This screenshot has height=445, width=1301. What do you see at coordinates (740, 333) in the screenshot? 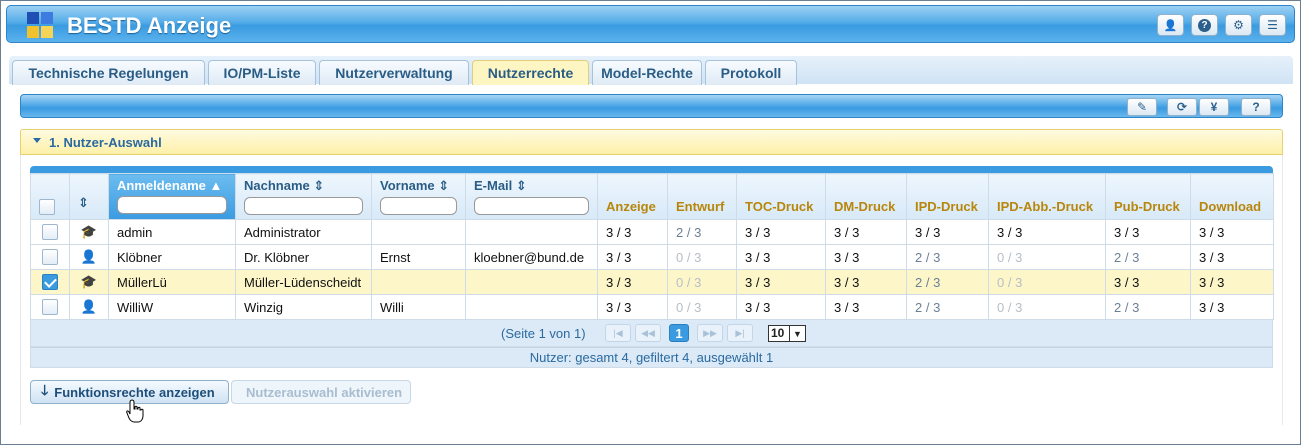
I see `last-page-button: ▶|` at bounding box center [740, 333].